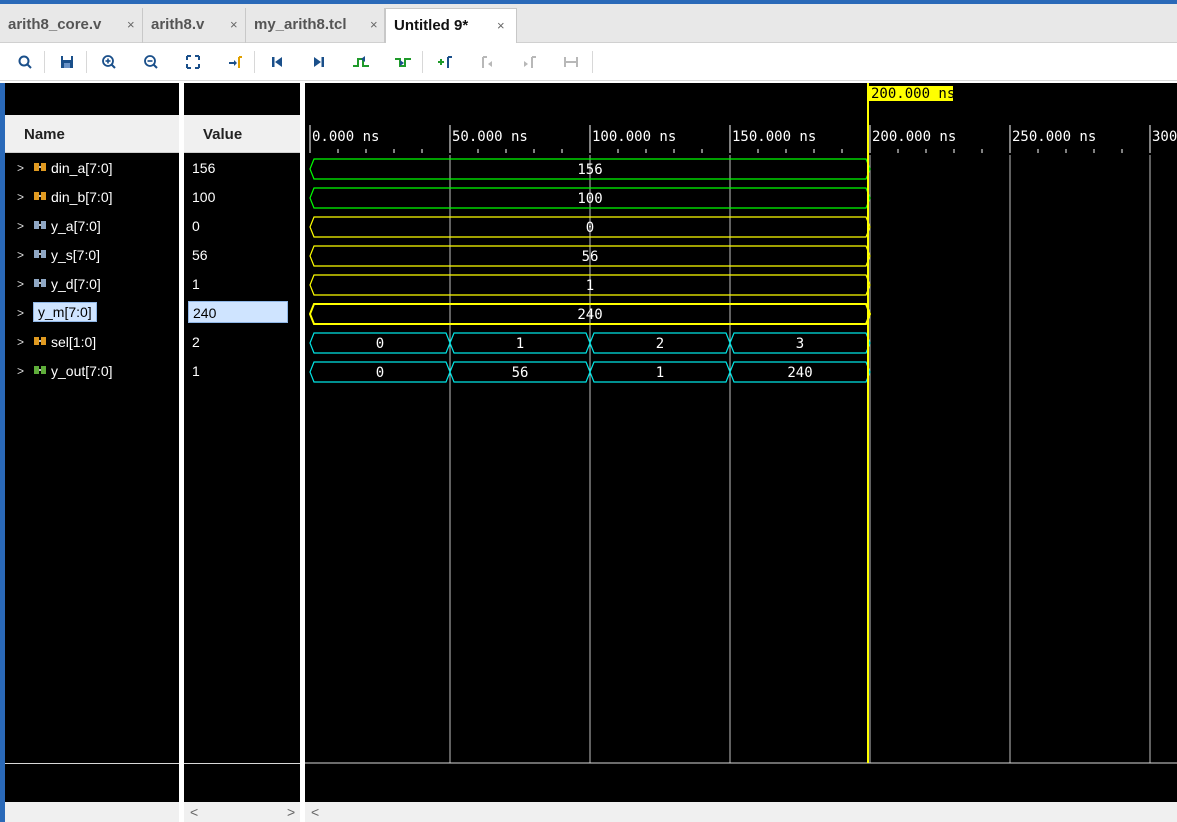 Image resolution: width=1177 pixels, height=822 pixels. Describe the element at coordinates (92, 134) in the screenshot. I see `name-column-header: Name` at that location.